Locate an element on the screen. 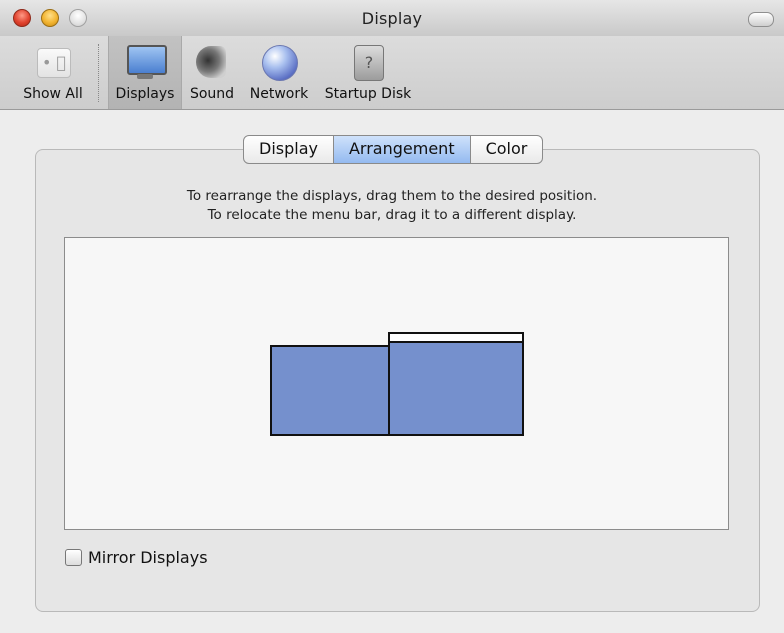  toolbar-separator is located at coordinates (98, 73).